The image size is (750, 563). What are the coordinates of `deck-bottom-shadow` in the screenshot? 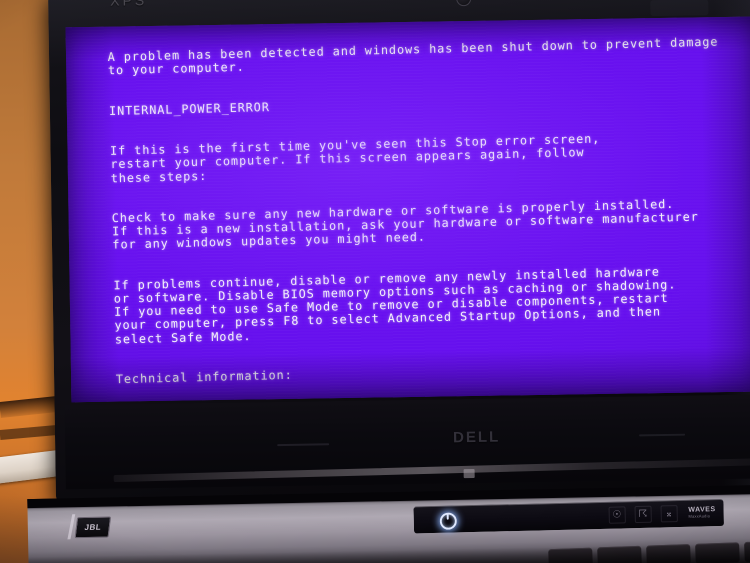 It's located at (389, 552).